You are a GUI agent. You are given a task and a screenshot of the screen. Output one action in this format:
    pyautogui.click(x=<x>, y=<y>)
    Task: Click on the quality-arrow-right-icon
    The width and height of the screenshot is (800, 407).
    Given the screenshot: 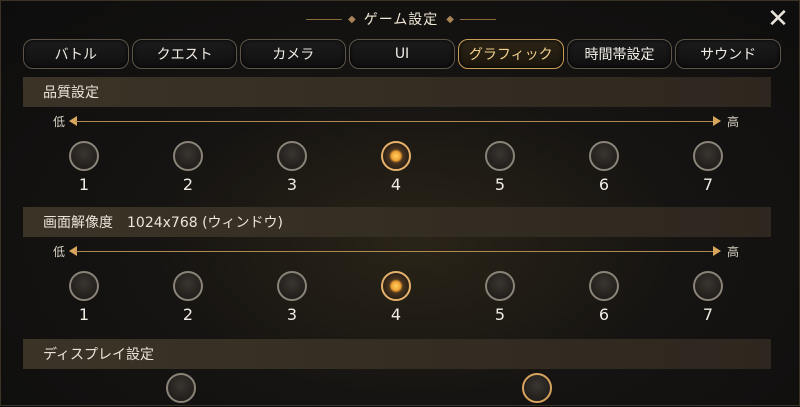 What is the action you would take?
    pyautogui.click(x=717, y=121)
    